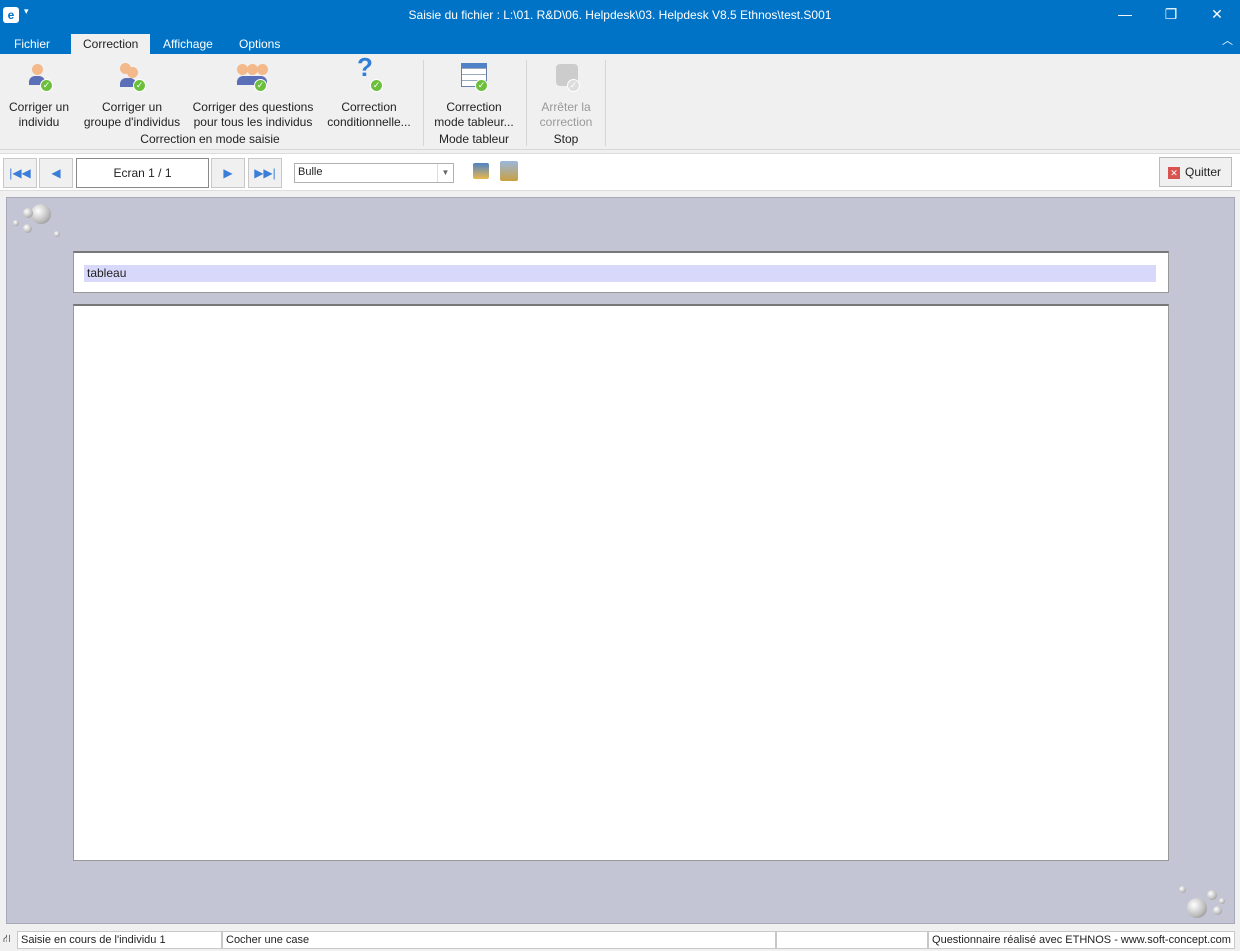  What do you see at coordinates (474, 139) in the screenshot?
I see `group-label: Mode tableur` at bounding box center [474, 139].